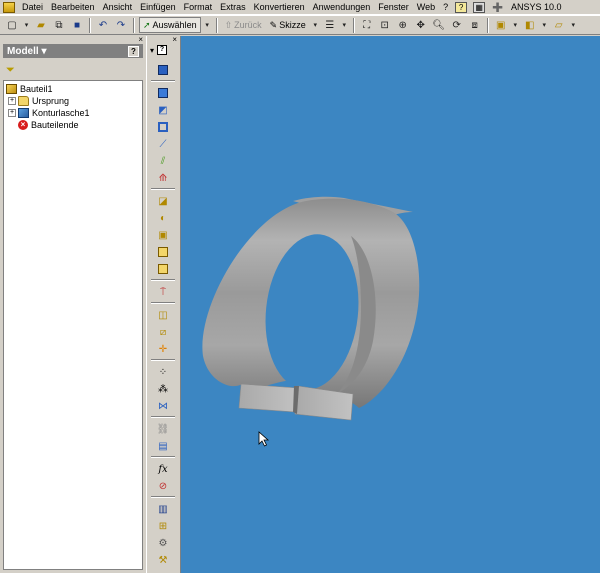 The image size is (600, 573). Describe the element at coordinates (174, 25) in the screenshot. I see `select-label: Auswählen` at that location.